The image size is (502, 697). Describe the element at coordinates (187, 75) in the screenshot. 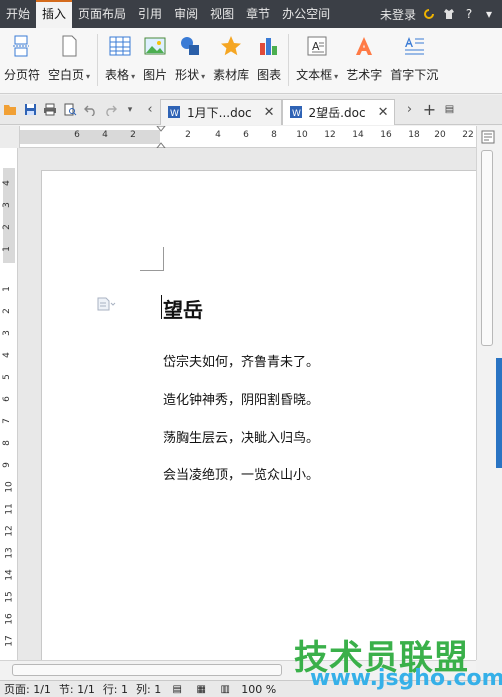

I see `shapes-label: 形状` at that location.